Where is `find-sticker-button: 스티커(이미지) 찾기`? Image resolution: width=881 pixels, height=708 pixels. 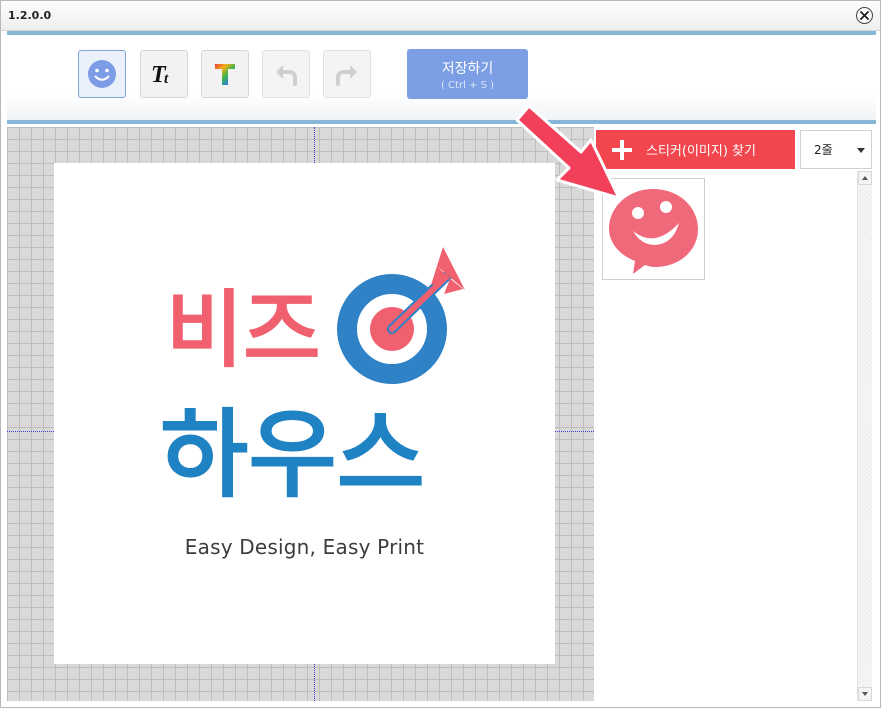
find-sticker-button: 스티커(이미지) 찾기 is located at coordinates (695, 149).